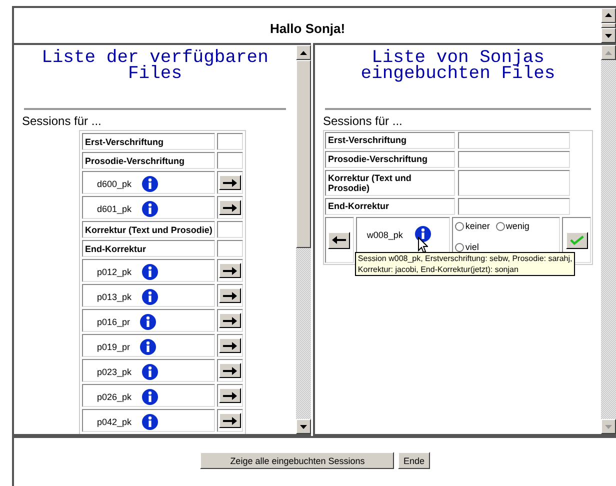 The width and height of the screenshot is (616, 486). What do you see at coordinates (114, 209) in the screenshot?
I see `session-name: d601_pk` at bounding box center [114, 209].